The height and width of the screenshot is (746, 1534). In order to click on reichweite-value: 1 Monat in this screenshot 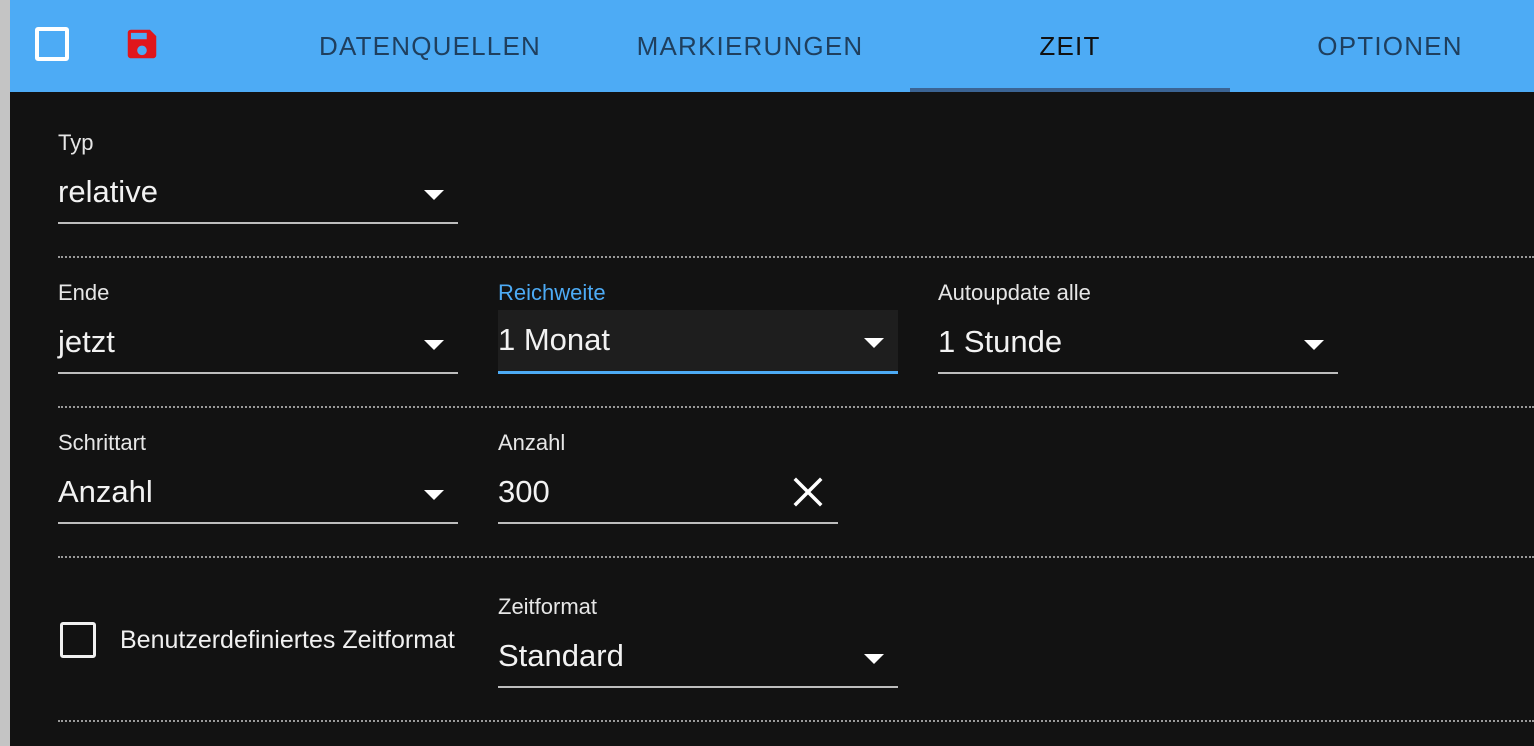, I will do `click(554, 339)`.